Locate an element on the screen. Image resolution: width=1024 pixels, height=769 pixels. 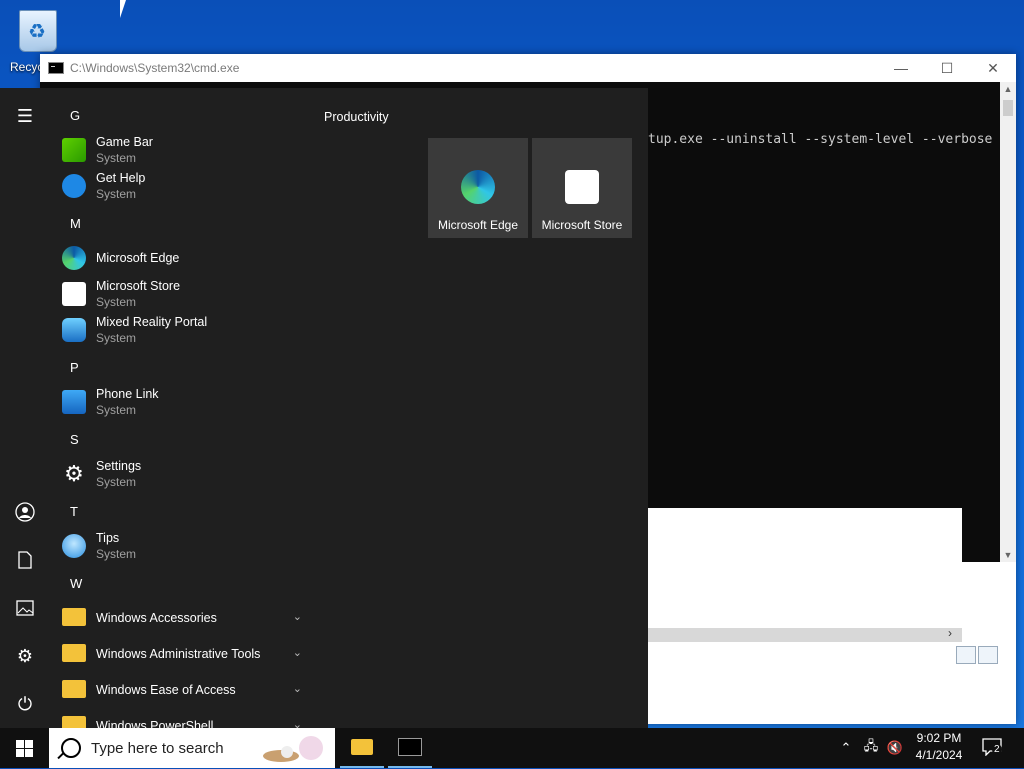
show-hidden-icons-chevron-icon: ⌃ is located at coordinates (846, 748).